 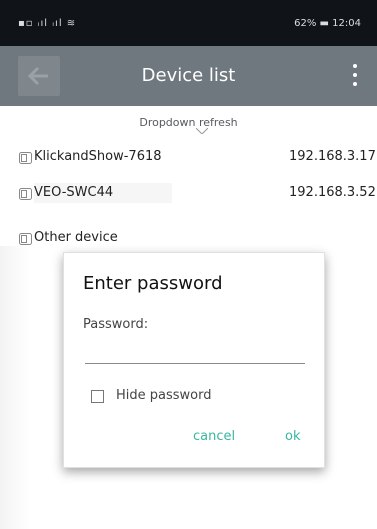 What do you see at coordinates (202, 131) in the screenshot?
I see `chevron-down-icon` at bounding box center [202, 131].